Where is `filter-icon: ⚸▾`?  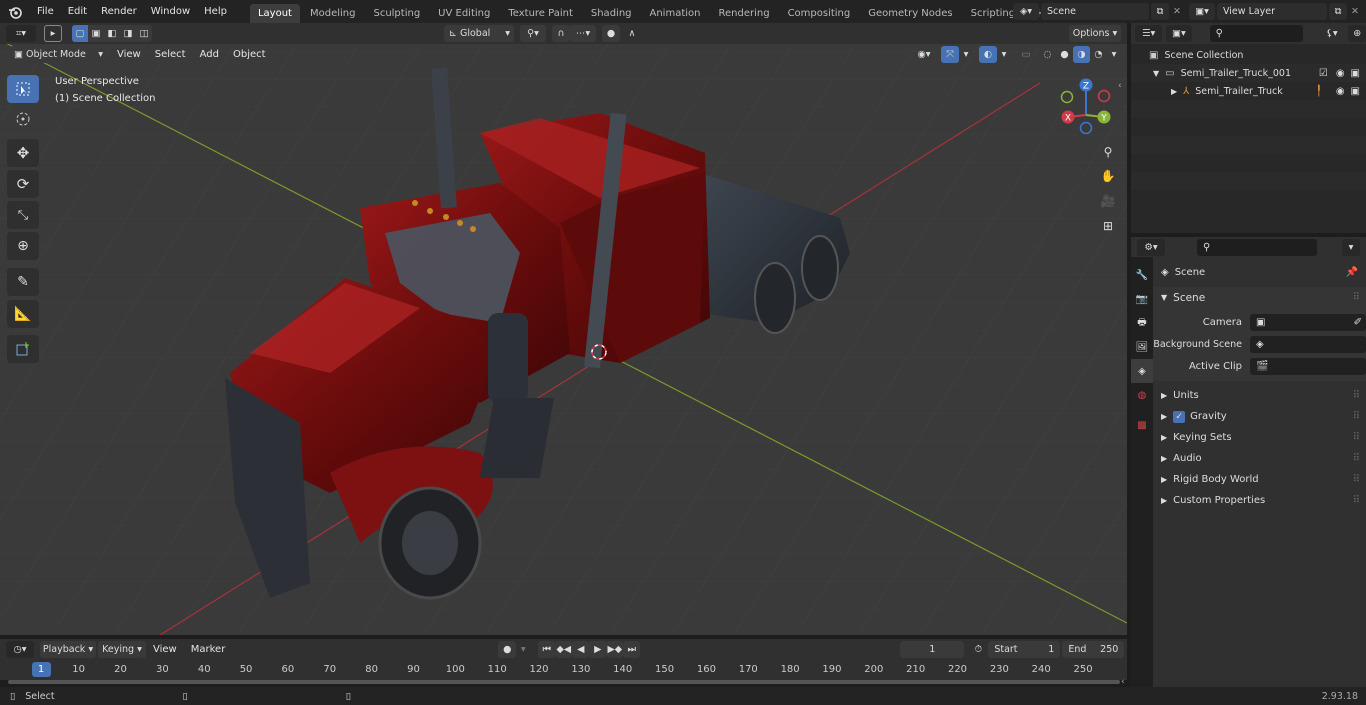
filter-icon: ⚸▾ is located at coordinates (1331, 33).